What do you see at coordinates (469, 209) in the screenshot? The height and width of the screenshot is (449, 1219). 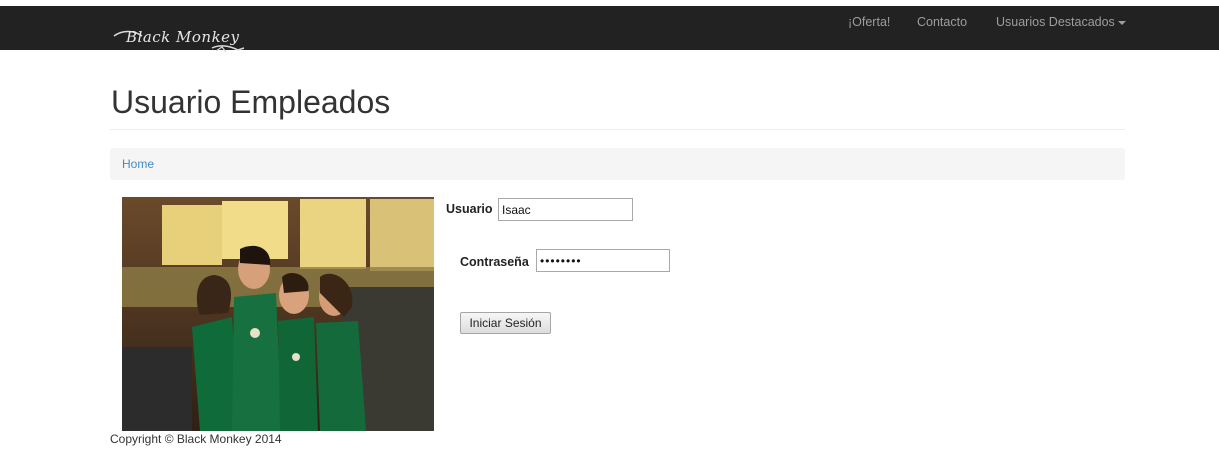 I see `usuario-label: Usuario` at bounding box center [469, 209].